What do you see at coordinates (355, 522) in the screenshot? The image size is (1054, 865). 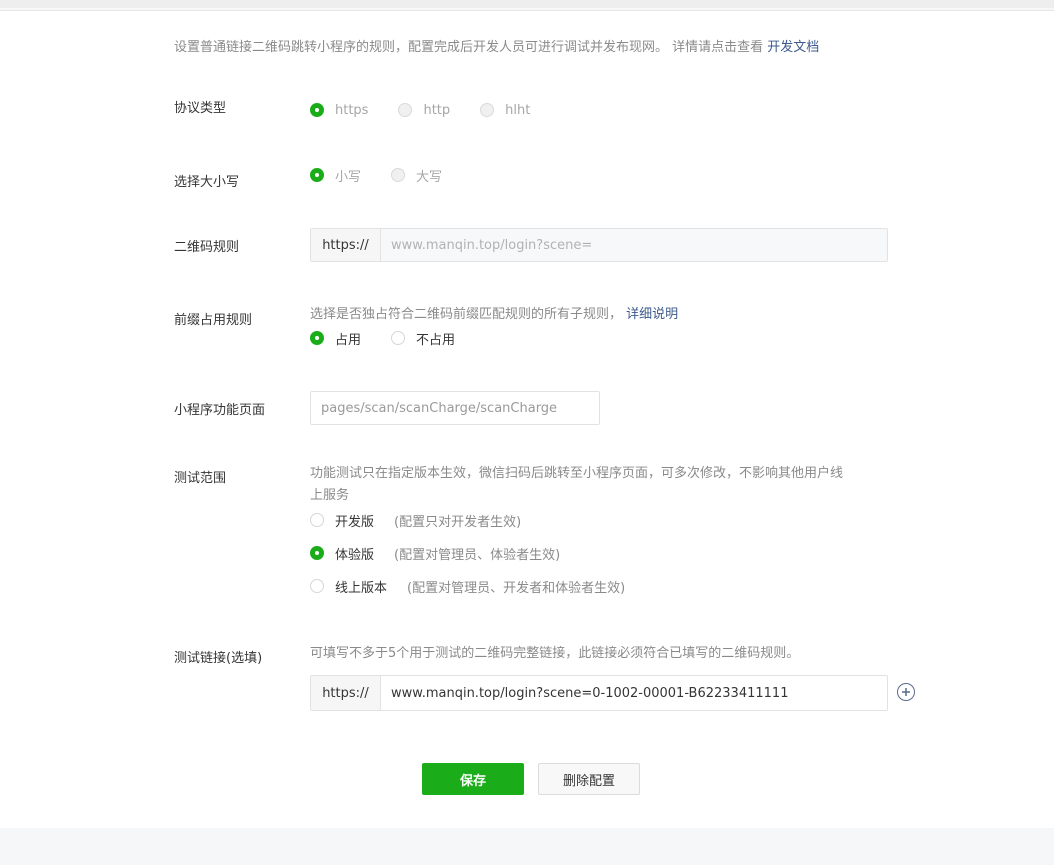 I see `scope-option-label: 开发版` at bounding box center [355, 522].